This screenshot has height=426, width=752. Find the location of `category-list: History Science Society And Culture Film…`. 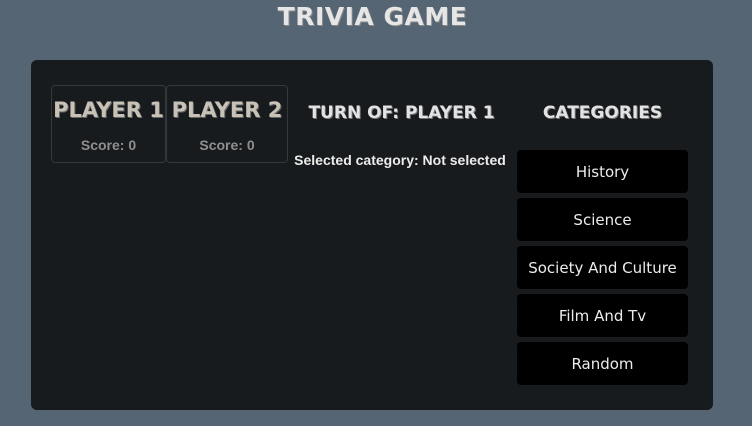

category-list: History Science Society And Culture Film… is located at coordinates (602, 270).